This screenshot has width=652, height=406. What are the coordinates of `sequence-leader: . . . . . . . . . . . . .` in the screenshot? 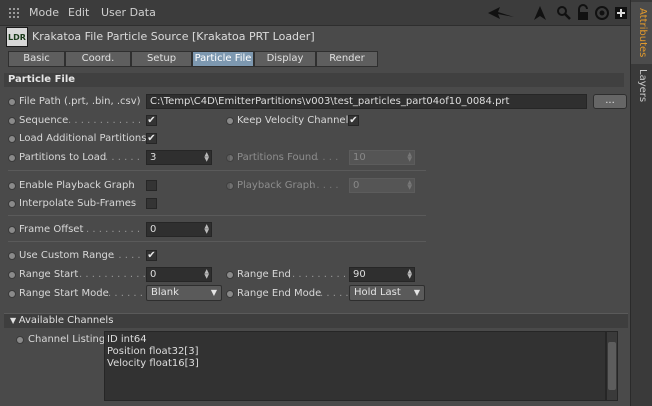 It's located at (106, 120).